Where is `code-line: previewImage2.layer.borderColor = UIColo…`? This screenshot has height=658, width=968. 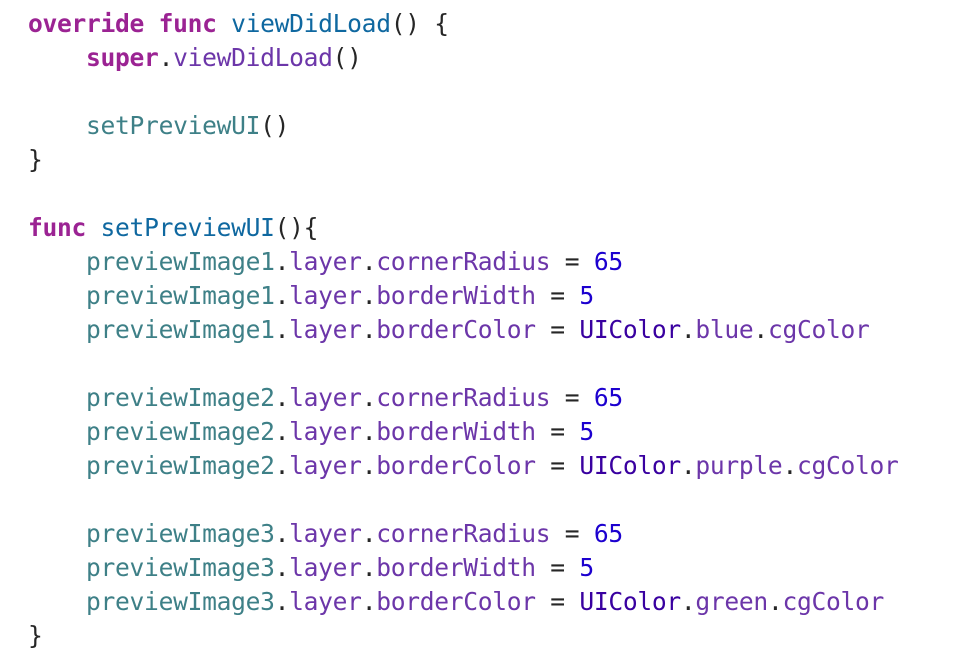 code-line: previewImage2.layer.borderColor = UIColo… is located at coordinates (463, 466).